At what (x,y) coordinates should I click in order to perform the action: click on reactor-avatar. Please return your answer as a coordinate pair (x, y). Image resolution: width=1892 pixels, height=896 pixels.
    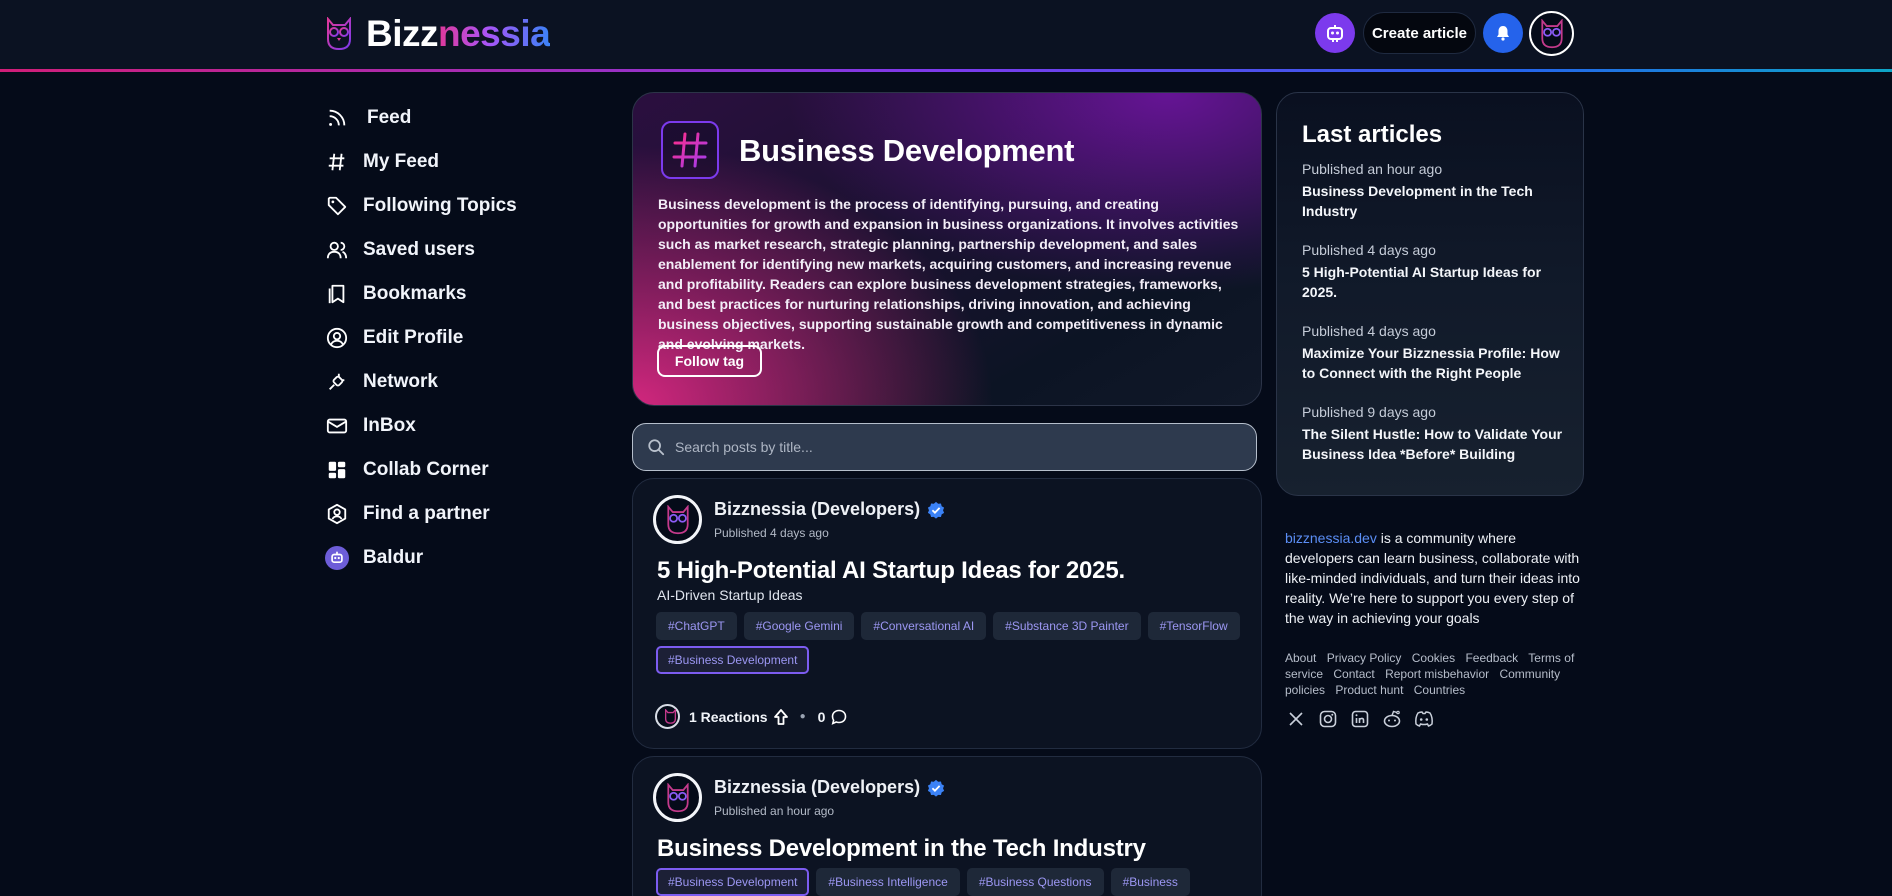
    Looking at the image, I should click on (667, 716).